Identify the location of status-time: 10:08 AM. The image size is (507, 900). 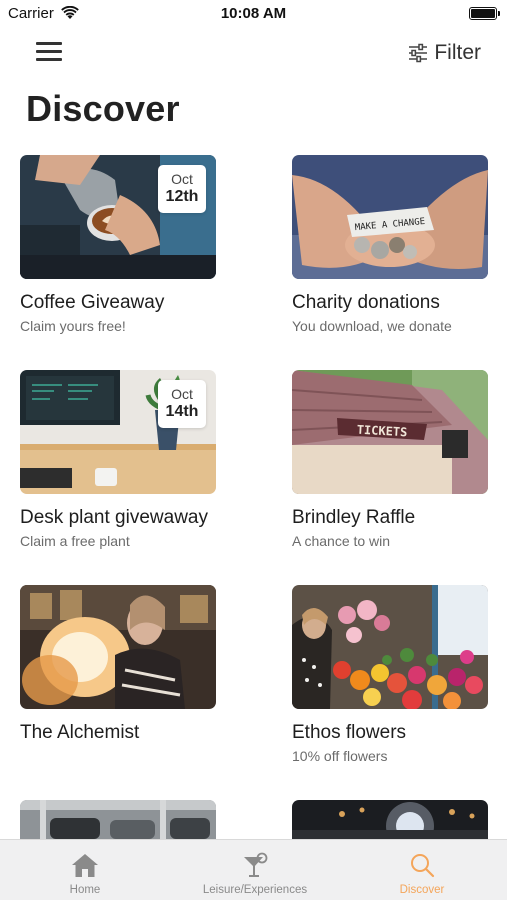
(253, 13).